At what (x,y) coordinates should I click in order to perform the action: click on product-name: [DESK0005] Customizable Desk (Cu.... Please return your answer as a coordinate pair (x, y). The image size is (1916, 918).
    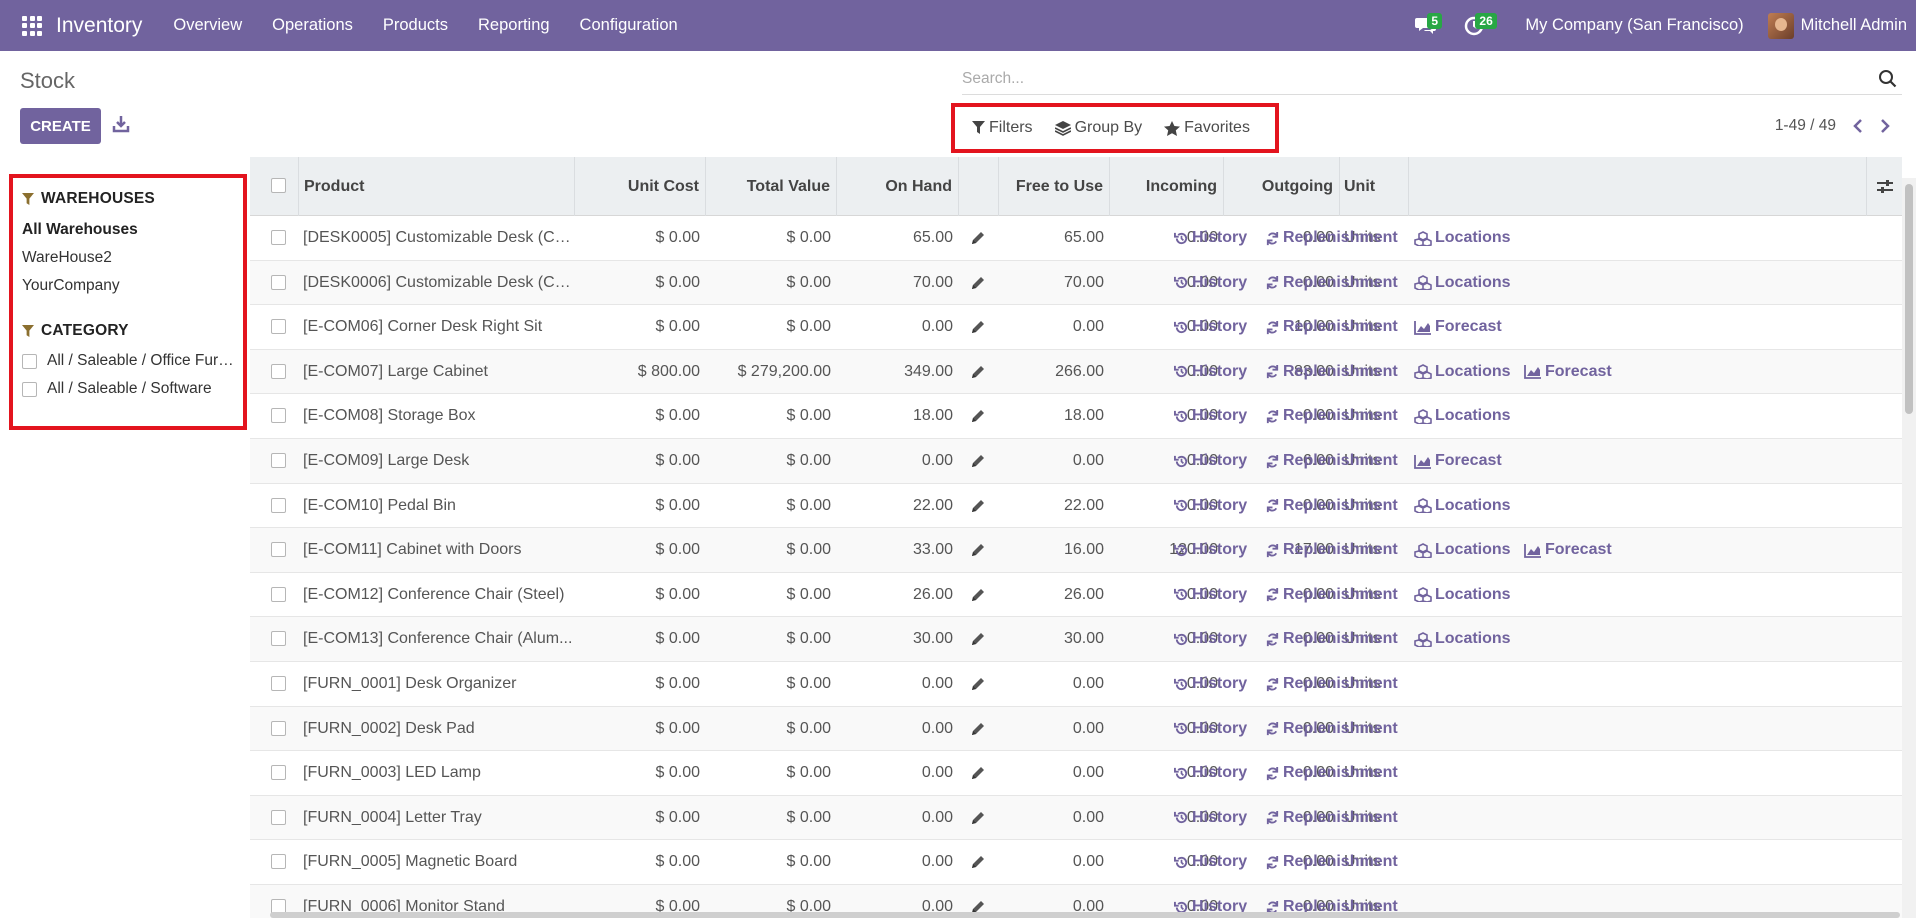
    Looking at the image, I should click on (438, 238).